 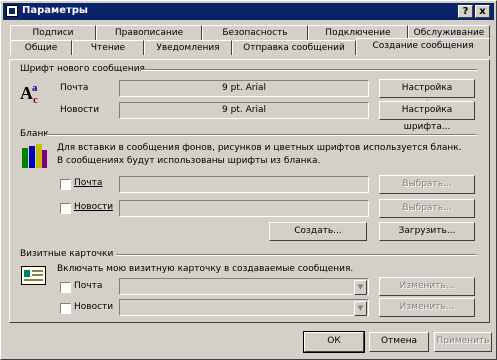 What do you see at coordinates (94, 207) in the screenshot?
I see `stationery-news-label: Новости` at bounding box center [94, 207].